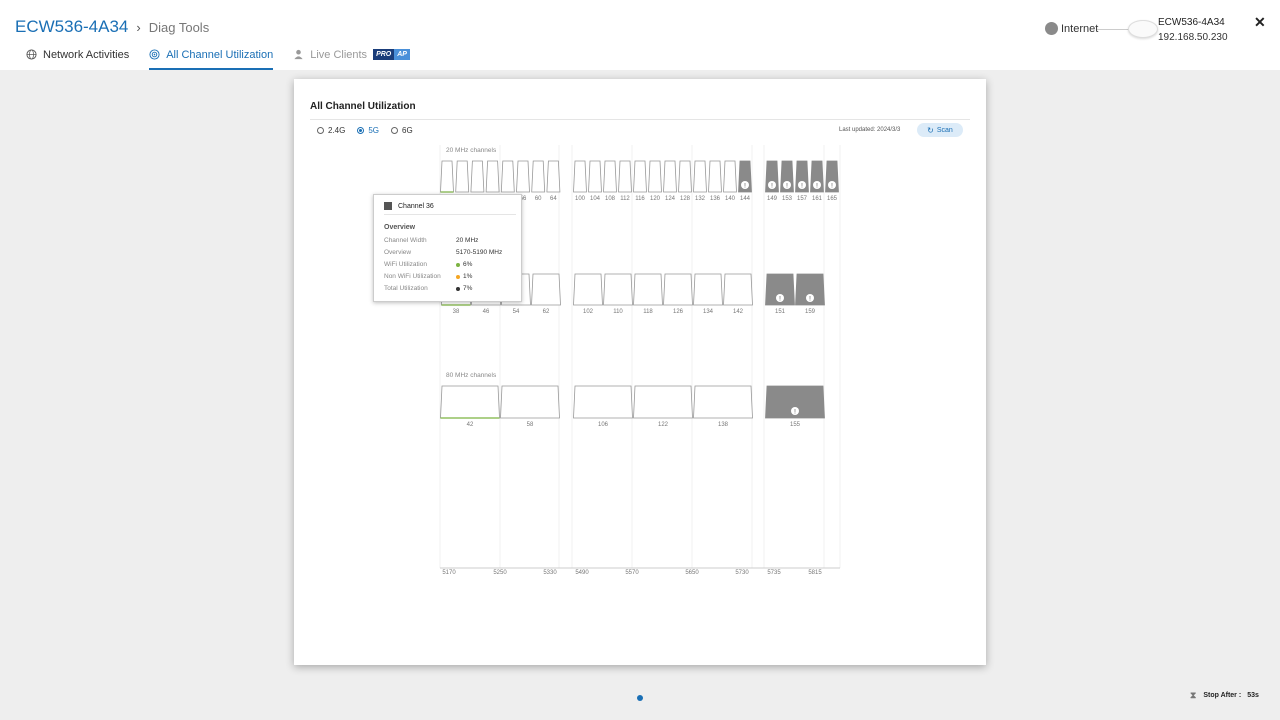  I want to click on band-selector: 2.4G 5G 6G, so click(371, 130).